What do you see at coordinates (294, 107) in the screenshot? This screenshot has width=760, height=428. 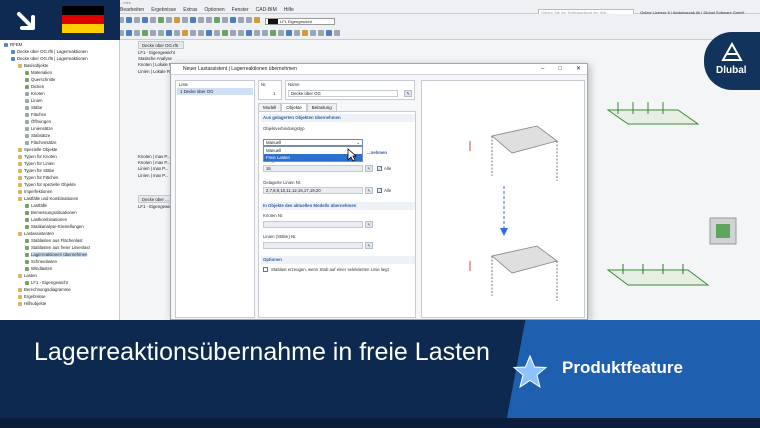 I see `tab-objekte: Objekte` at bounding box center [294, 107].